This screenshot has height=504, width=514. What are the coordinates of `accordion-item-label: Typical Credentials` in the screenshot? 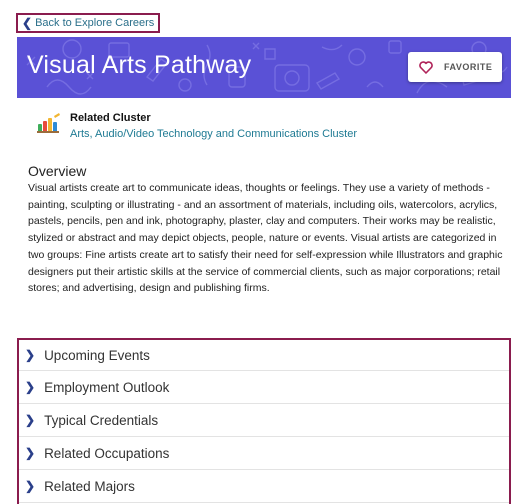 It's located at (101, 420).